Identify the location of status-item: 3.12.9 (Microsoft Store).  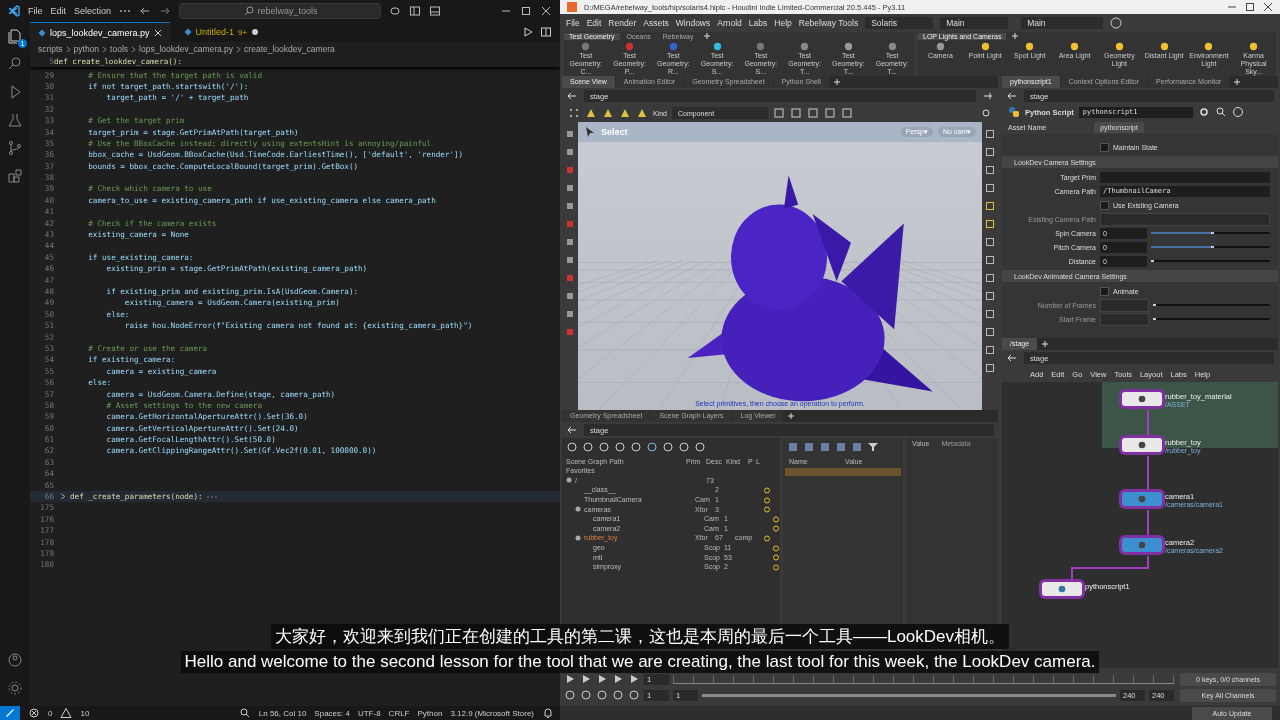
(492, 713).